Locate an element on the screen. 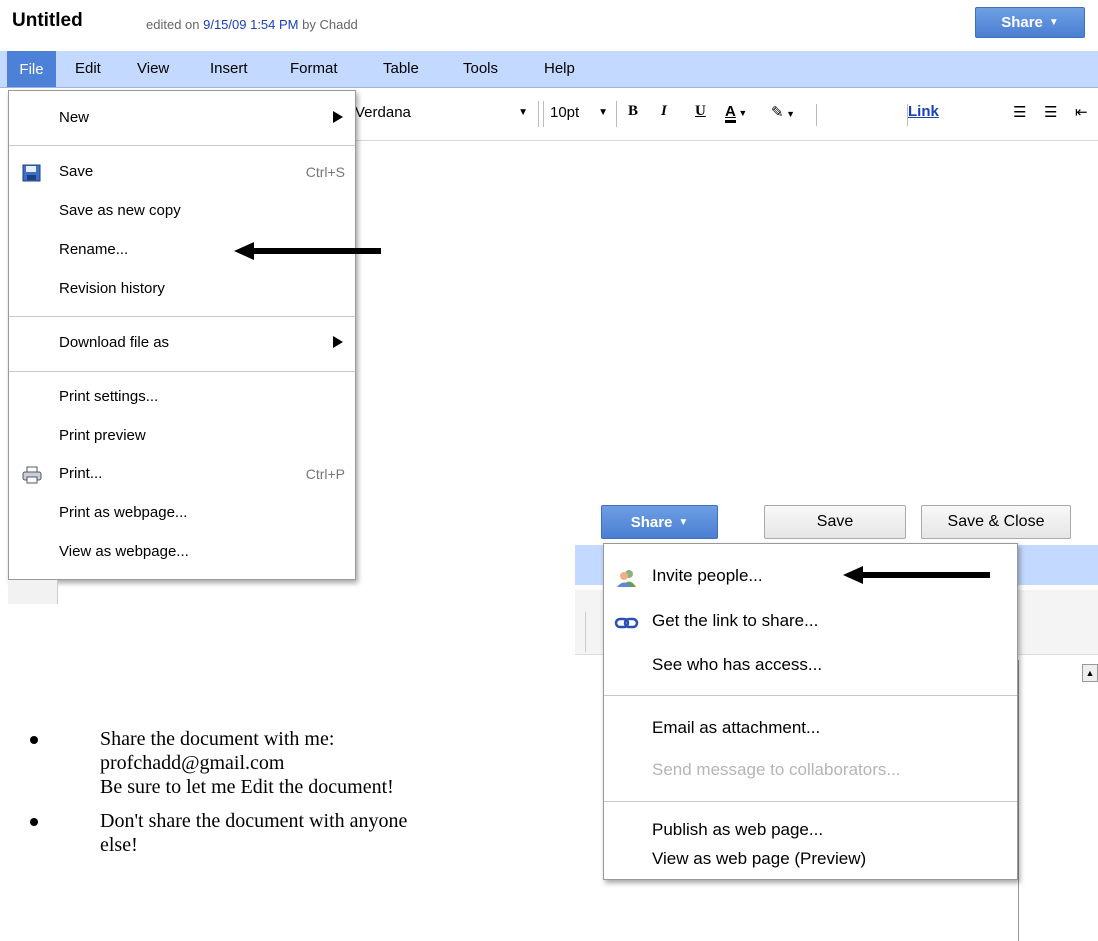  highlighter-icon: ✎ is located at coordinates (777, 112).